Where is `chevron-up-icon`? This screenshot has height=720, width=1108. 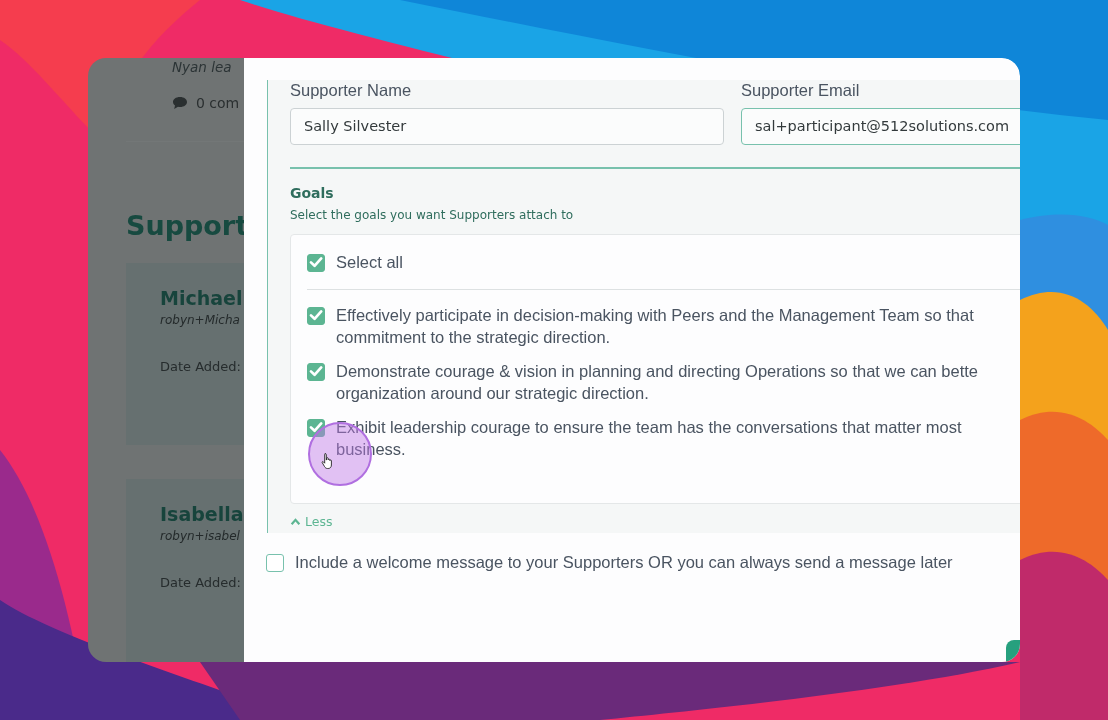 chevron-up-icon is located at coordinates (295, 521).